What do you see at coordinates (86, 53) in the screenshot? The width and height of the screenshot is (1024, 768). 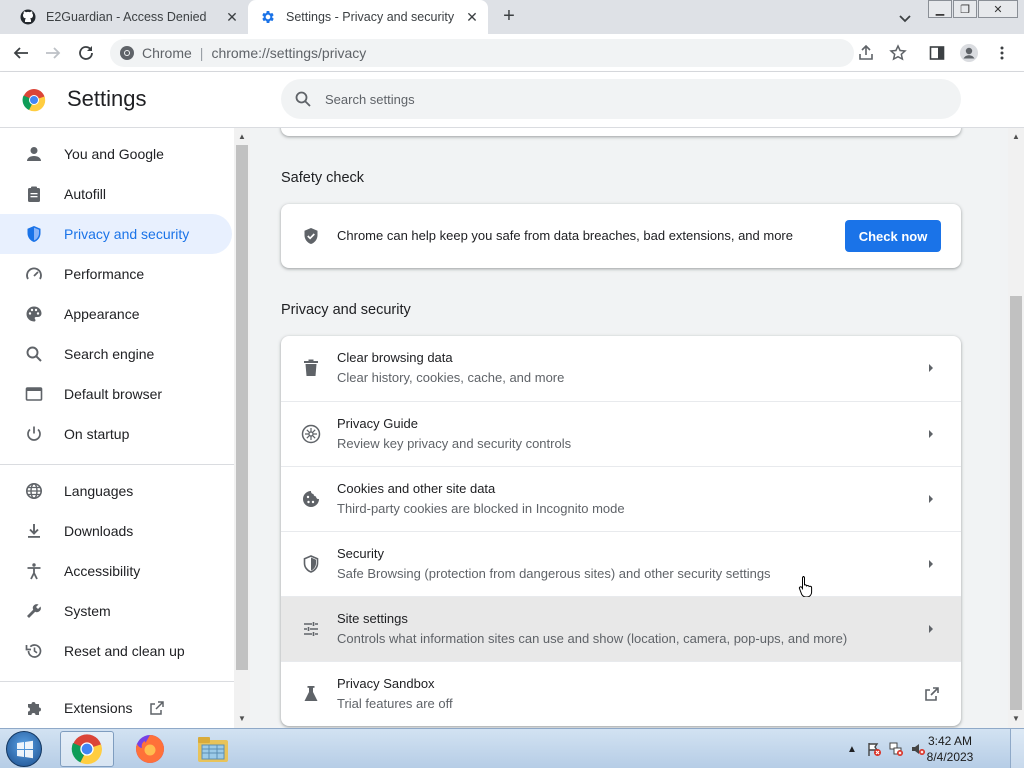 I see `reload-icon` at bounding box center [86, 53].